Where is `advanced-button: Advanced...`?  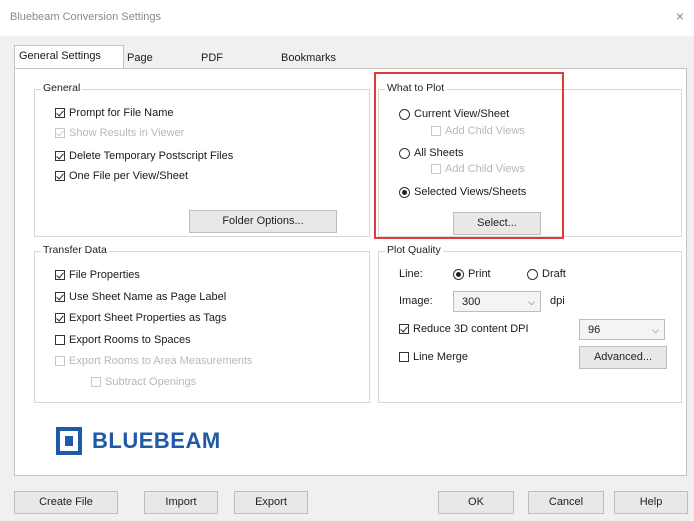
advanced-button: Advanced... is located at coordinates (623, 357).